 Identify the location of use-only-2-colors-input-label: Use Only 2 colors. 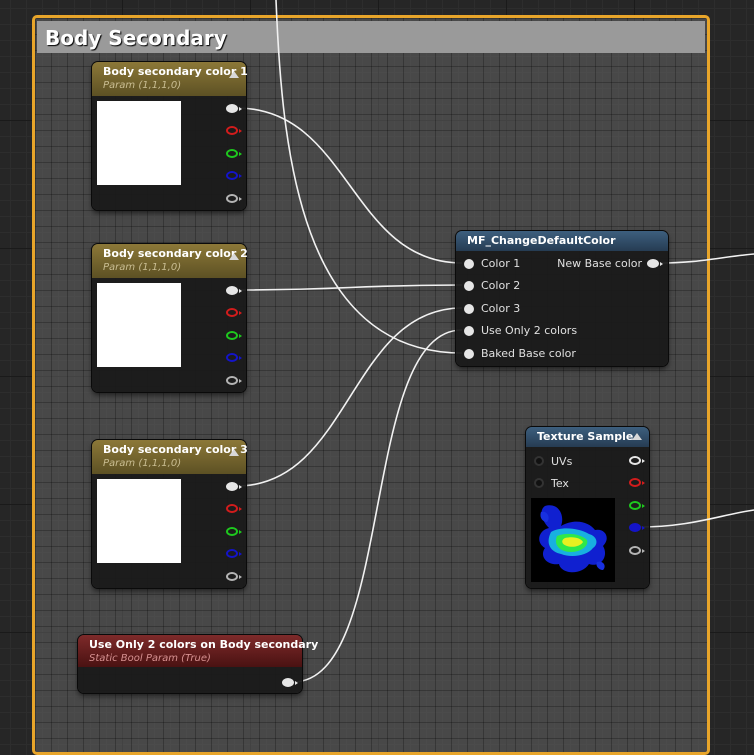
(529, 330).